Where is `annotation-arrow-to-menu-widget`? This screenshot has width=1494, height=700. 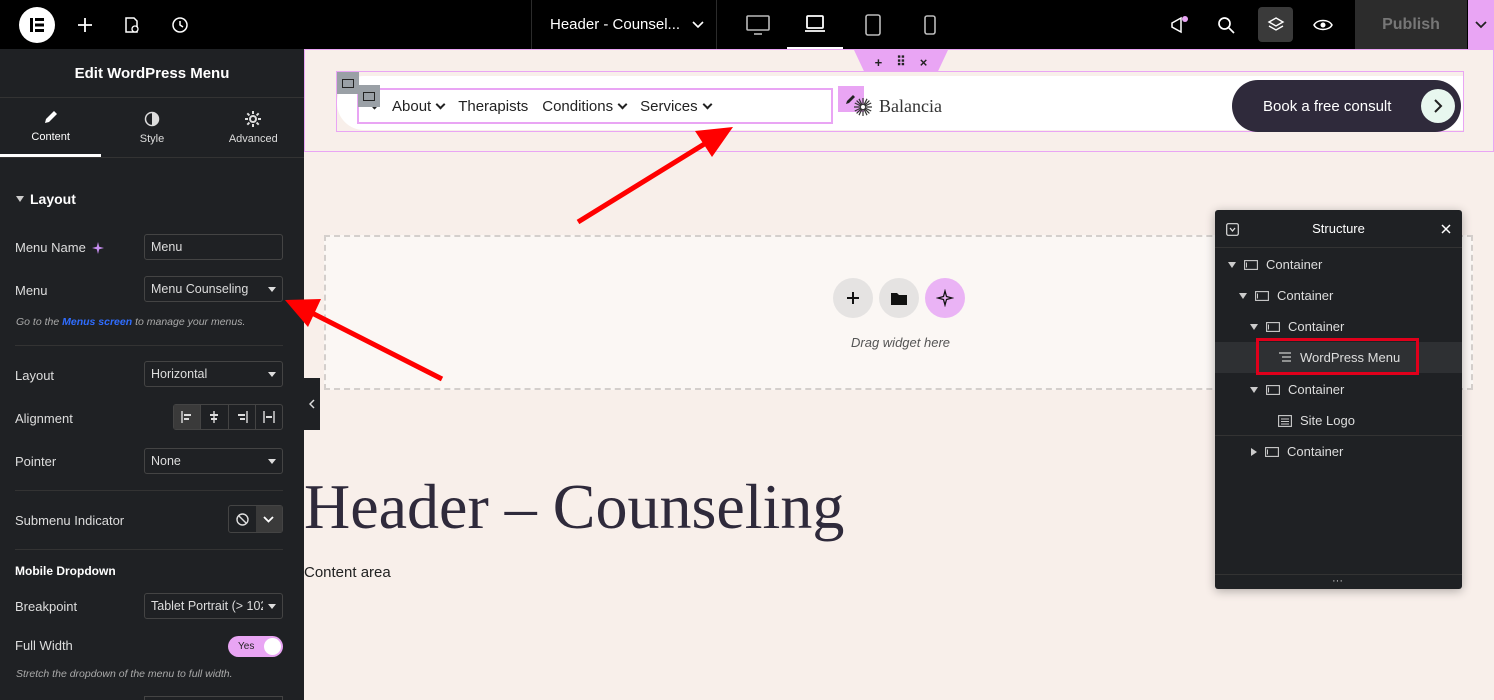
annotation-arrow-to-menu-widget is located at coordinates (654, 176).